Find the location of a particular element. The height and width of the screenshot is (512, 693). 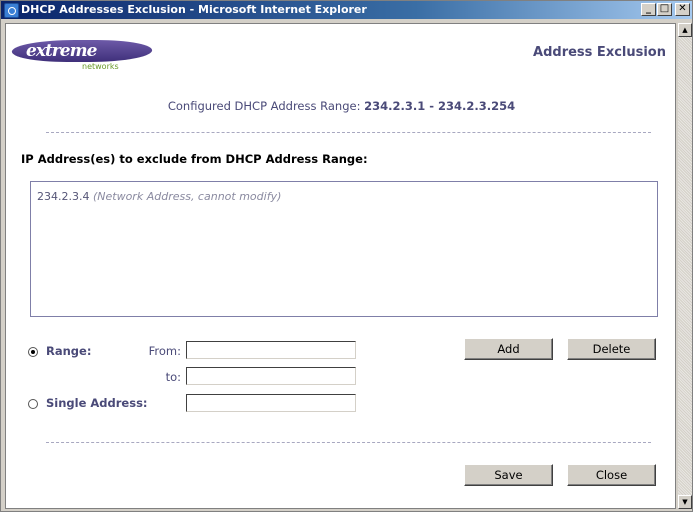

extreme-networks-logo: extreme networks is located at coordinates (85, 57).